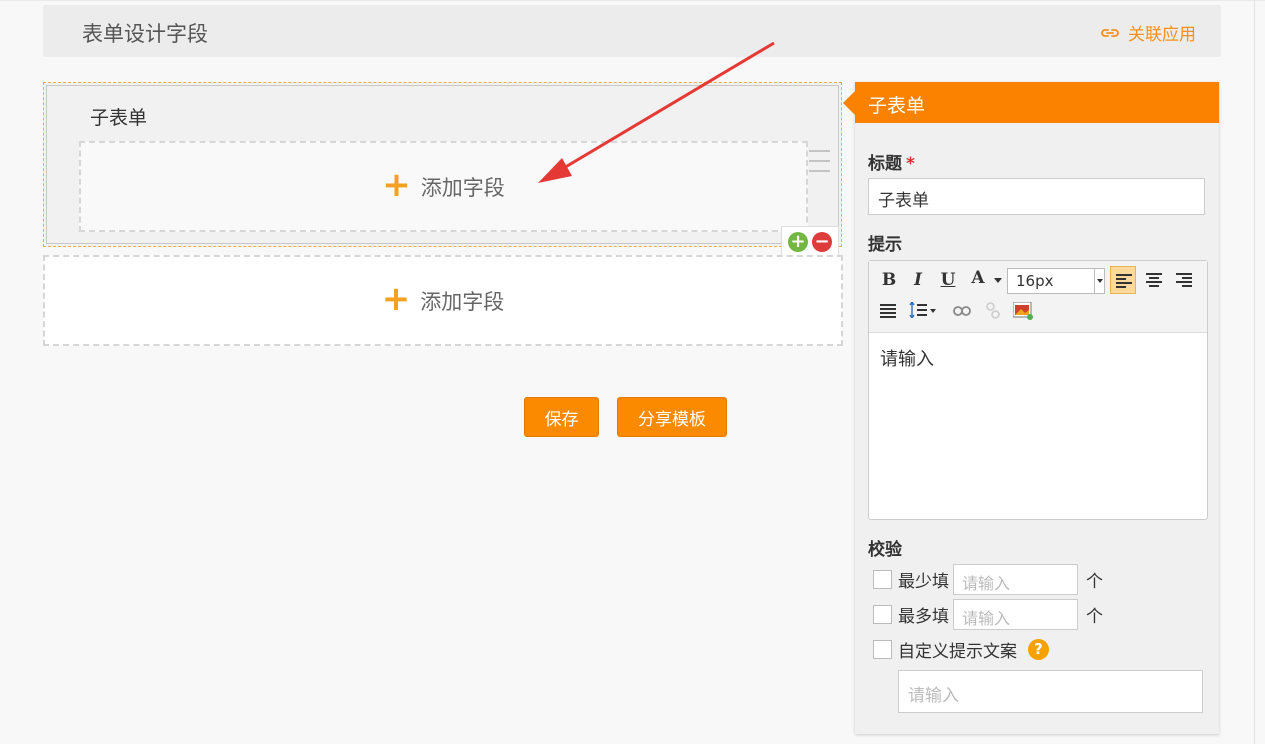 The image size is (1265, 744). What do you see at coordinates (885, 245) in the screenshot?
I see `hint-label: 提示` at bounding box center [885, 245].